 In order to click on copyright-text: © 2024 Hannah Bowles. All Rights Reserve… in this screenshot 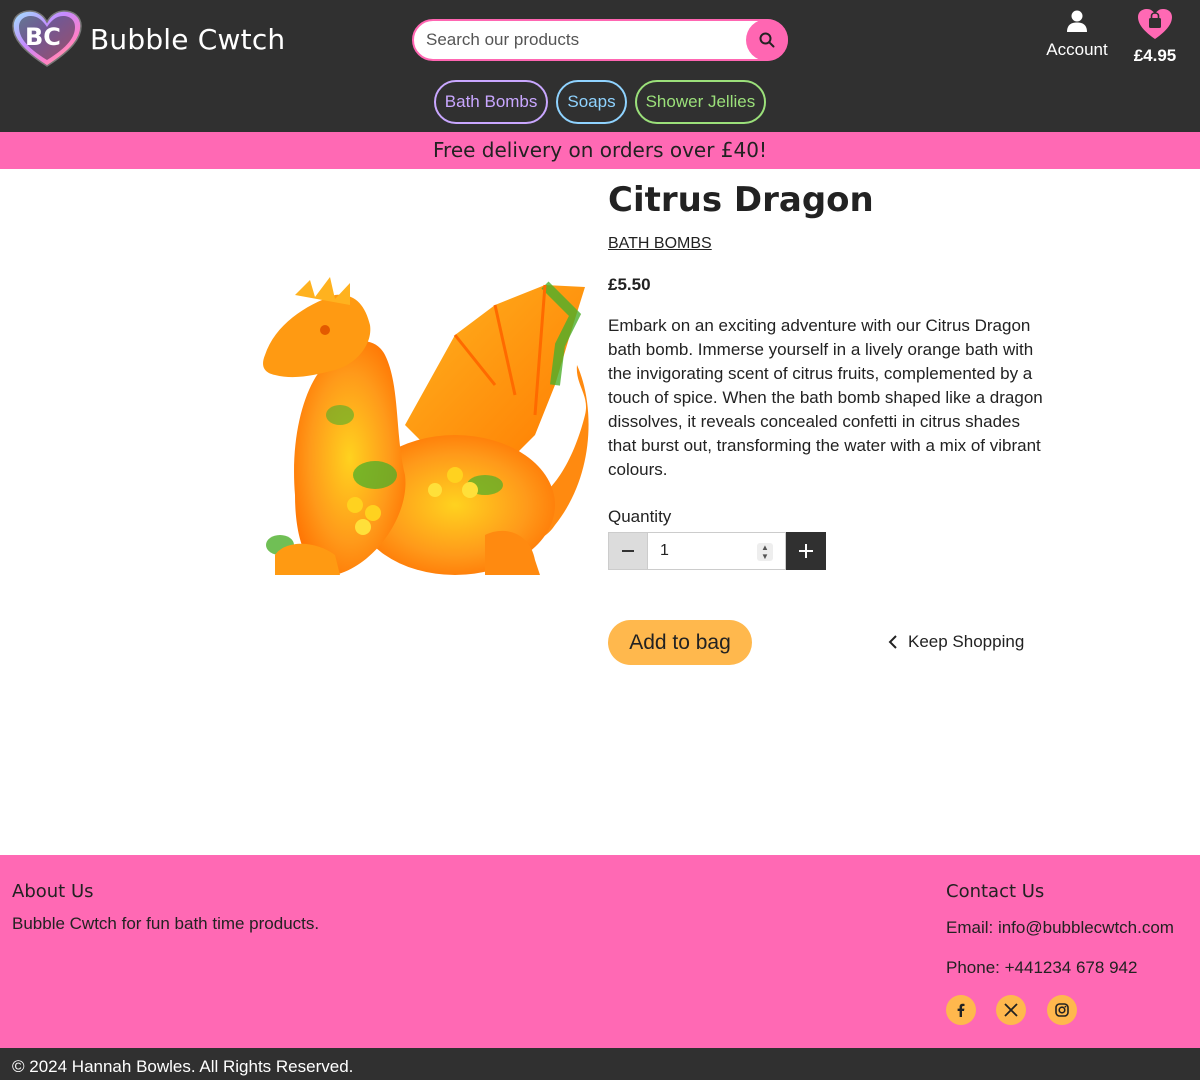, I will do `click(183, 1066)`.